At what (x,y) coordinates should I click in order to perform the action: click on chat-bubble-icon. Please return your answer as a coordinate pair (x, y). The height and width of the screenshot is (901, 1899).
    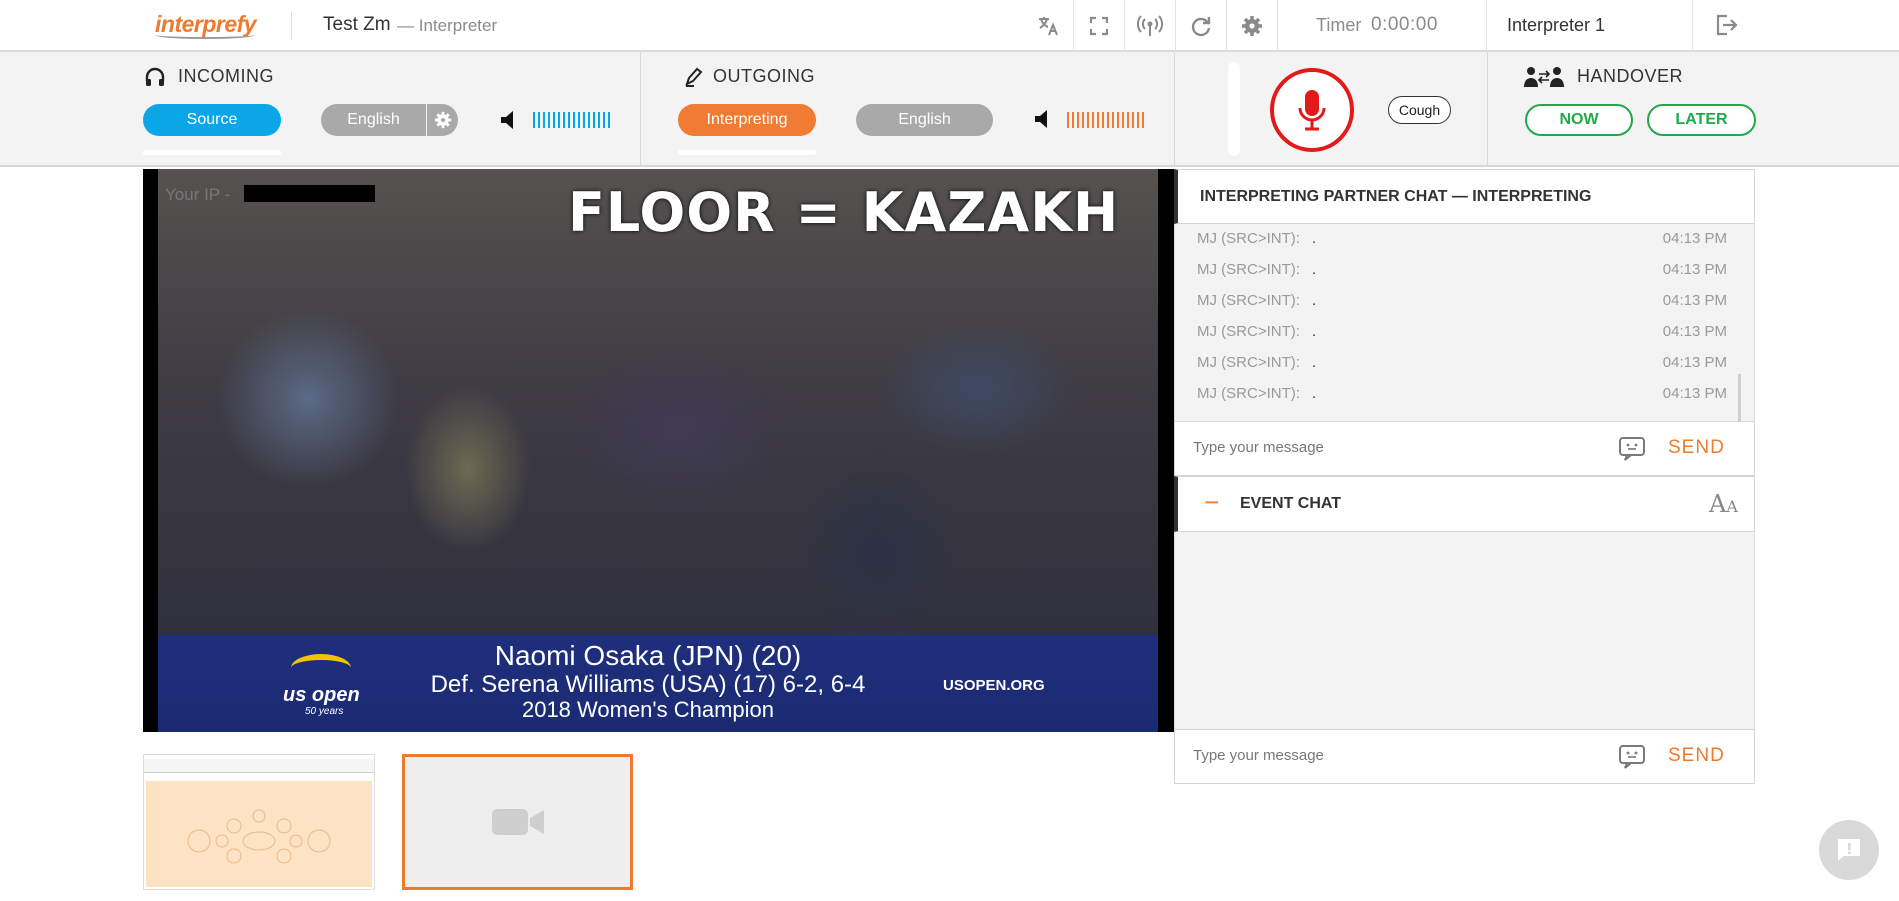
    Looking at the image, I should click on (1849, 850).